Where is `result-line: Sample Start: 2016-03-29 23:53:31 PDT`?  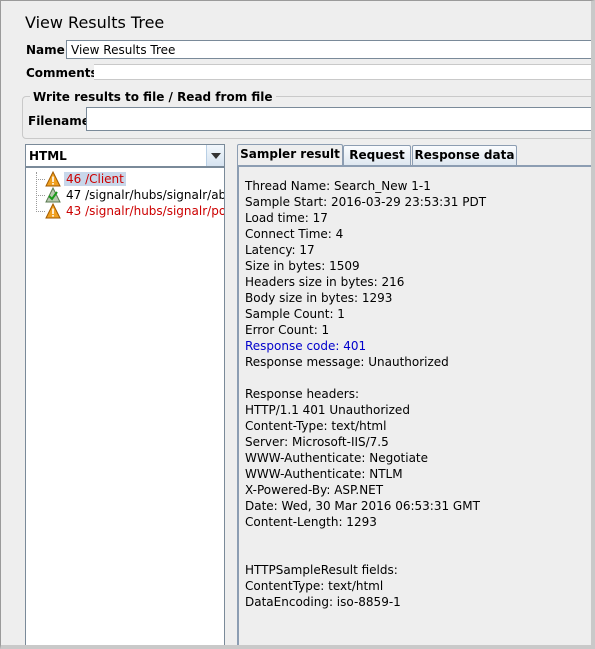
result-line: Sample Start: 2016-03-29 23:53:31 PDT is located at coordinates (366, 202).